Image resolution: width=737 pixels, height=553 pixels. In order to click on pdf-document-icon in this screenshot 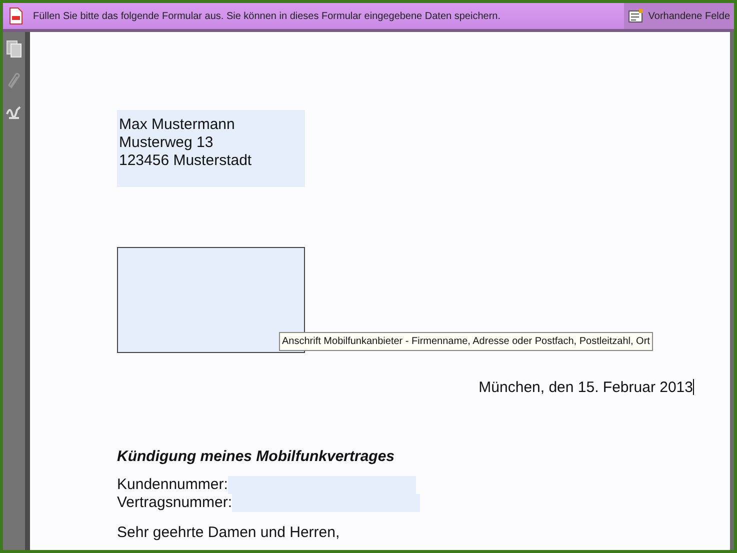, I will do `click(16, 16)`.